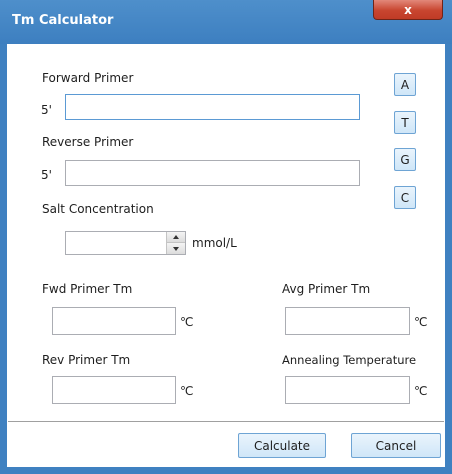  Describe the element at coordinates (212, 107) in the screenshot. I see `forward-primer-input` at that location.